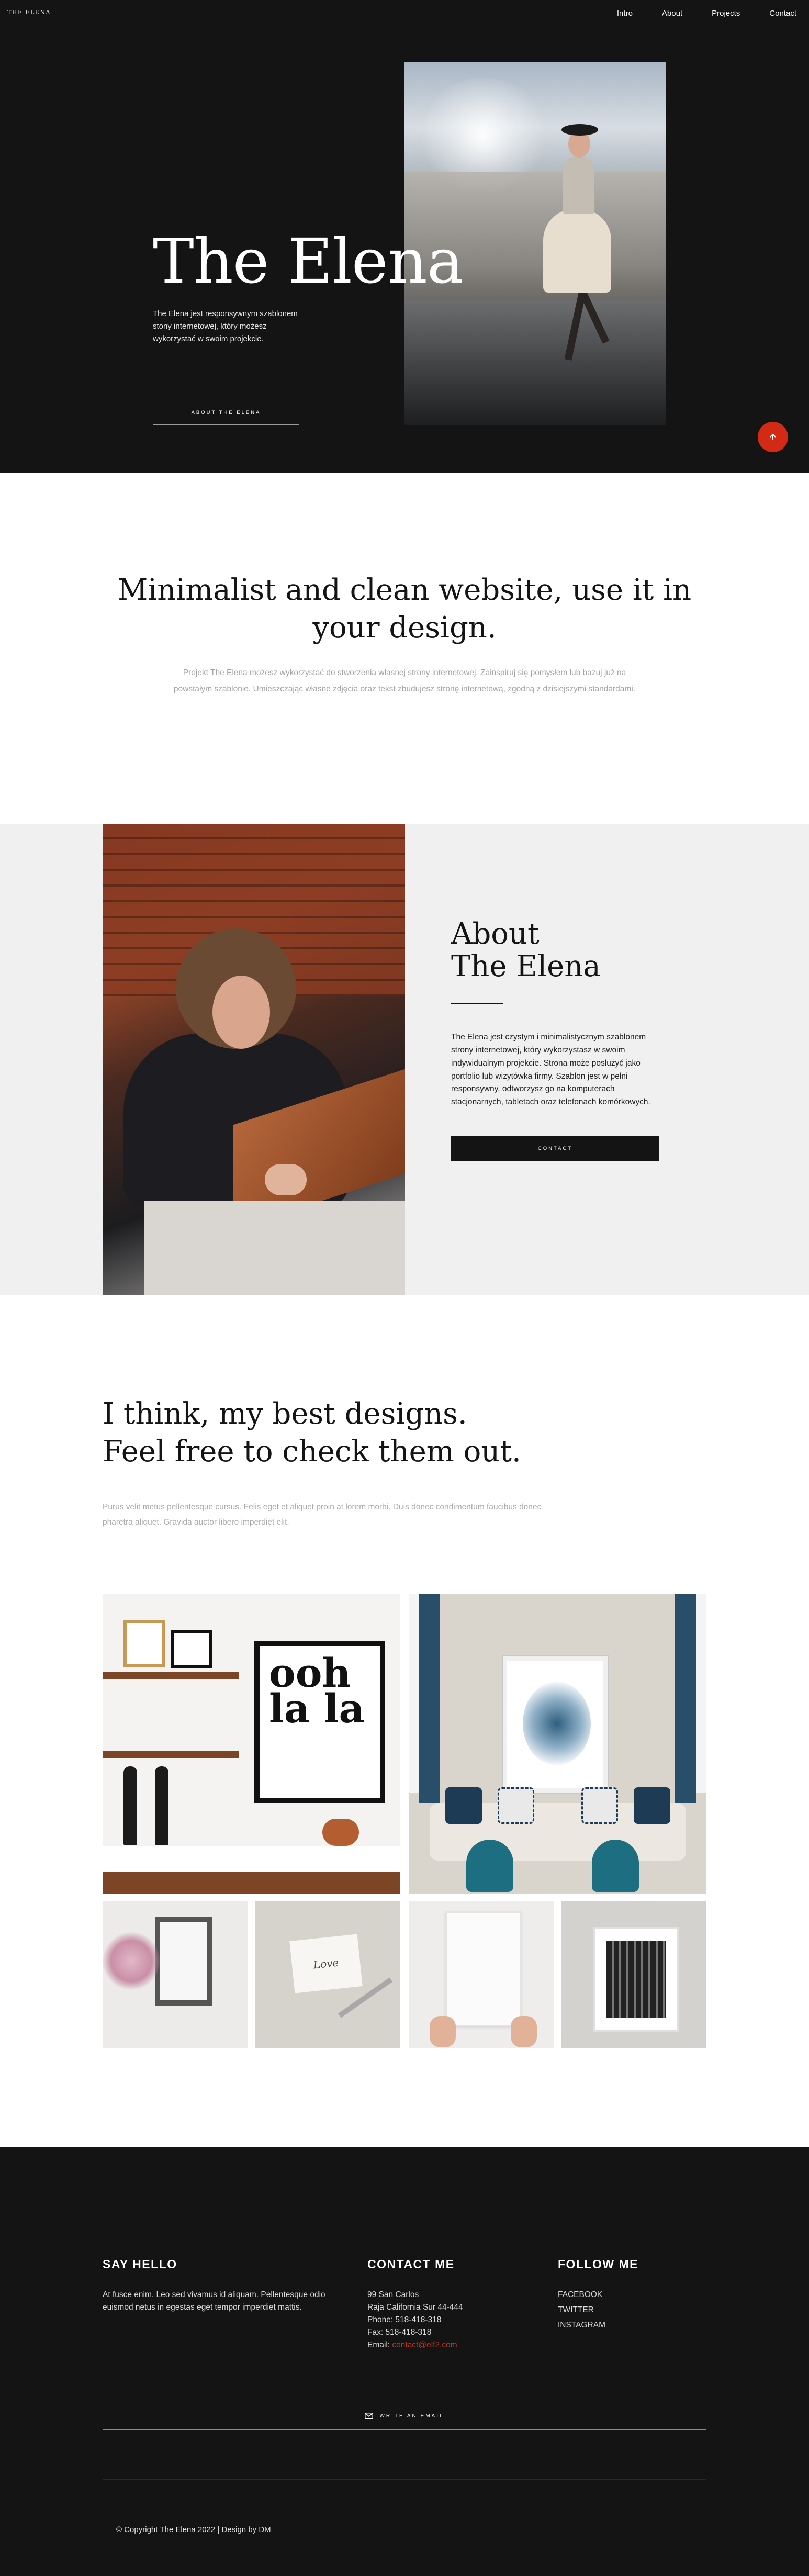  Describe the element at coordinates (175, 1974) in the screenshot. I see `project-tile-frame-with-flowers` at that location.